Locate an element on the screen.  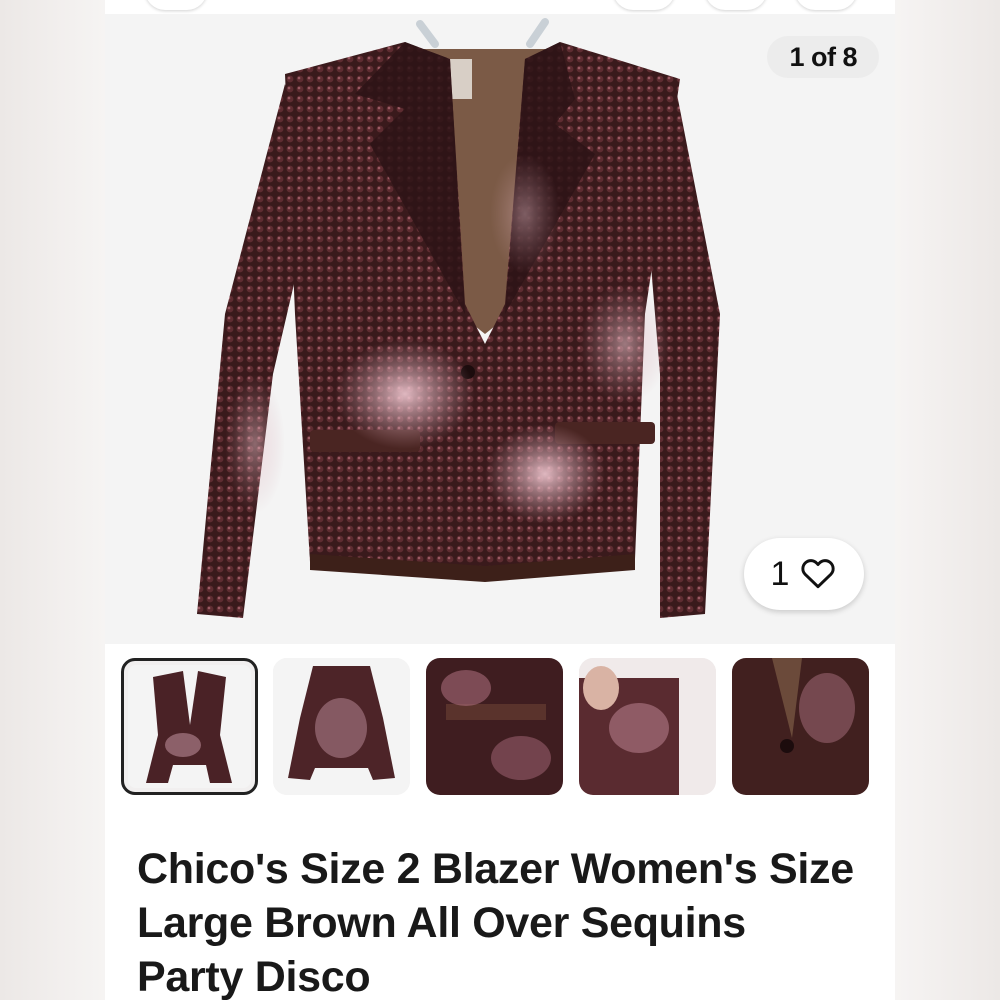
like-button: 1 is located at coordinates (804, 574).